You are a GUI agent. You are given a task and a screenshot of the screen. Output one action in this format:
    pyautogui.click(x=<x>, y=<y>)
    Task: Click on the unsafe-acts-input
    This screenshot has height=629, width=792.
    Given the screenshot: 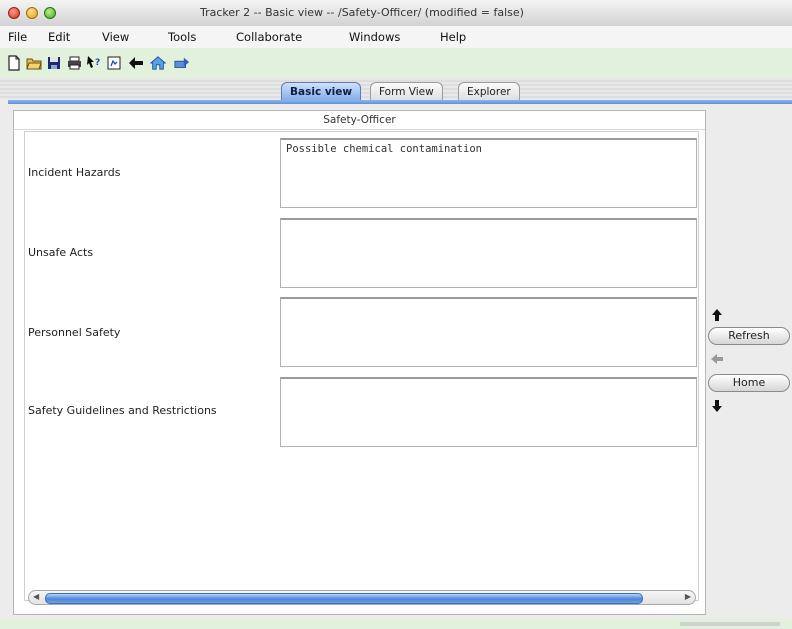 What is the action you would take?
    pyautogui.click(x=488, y=253)
    